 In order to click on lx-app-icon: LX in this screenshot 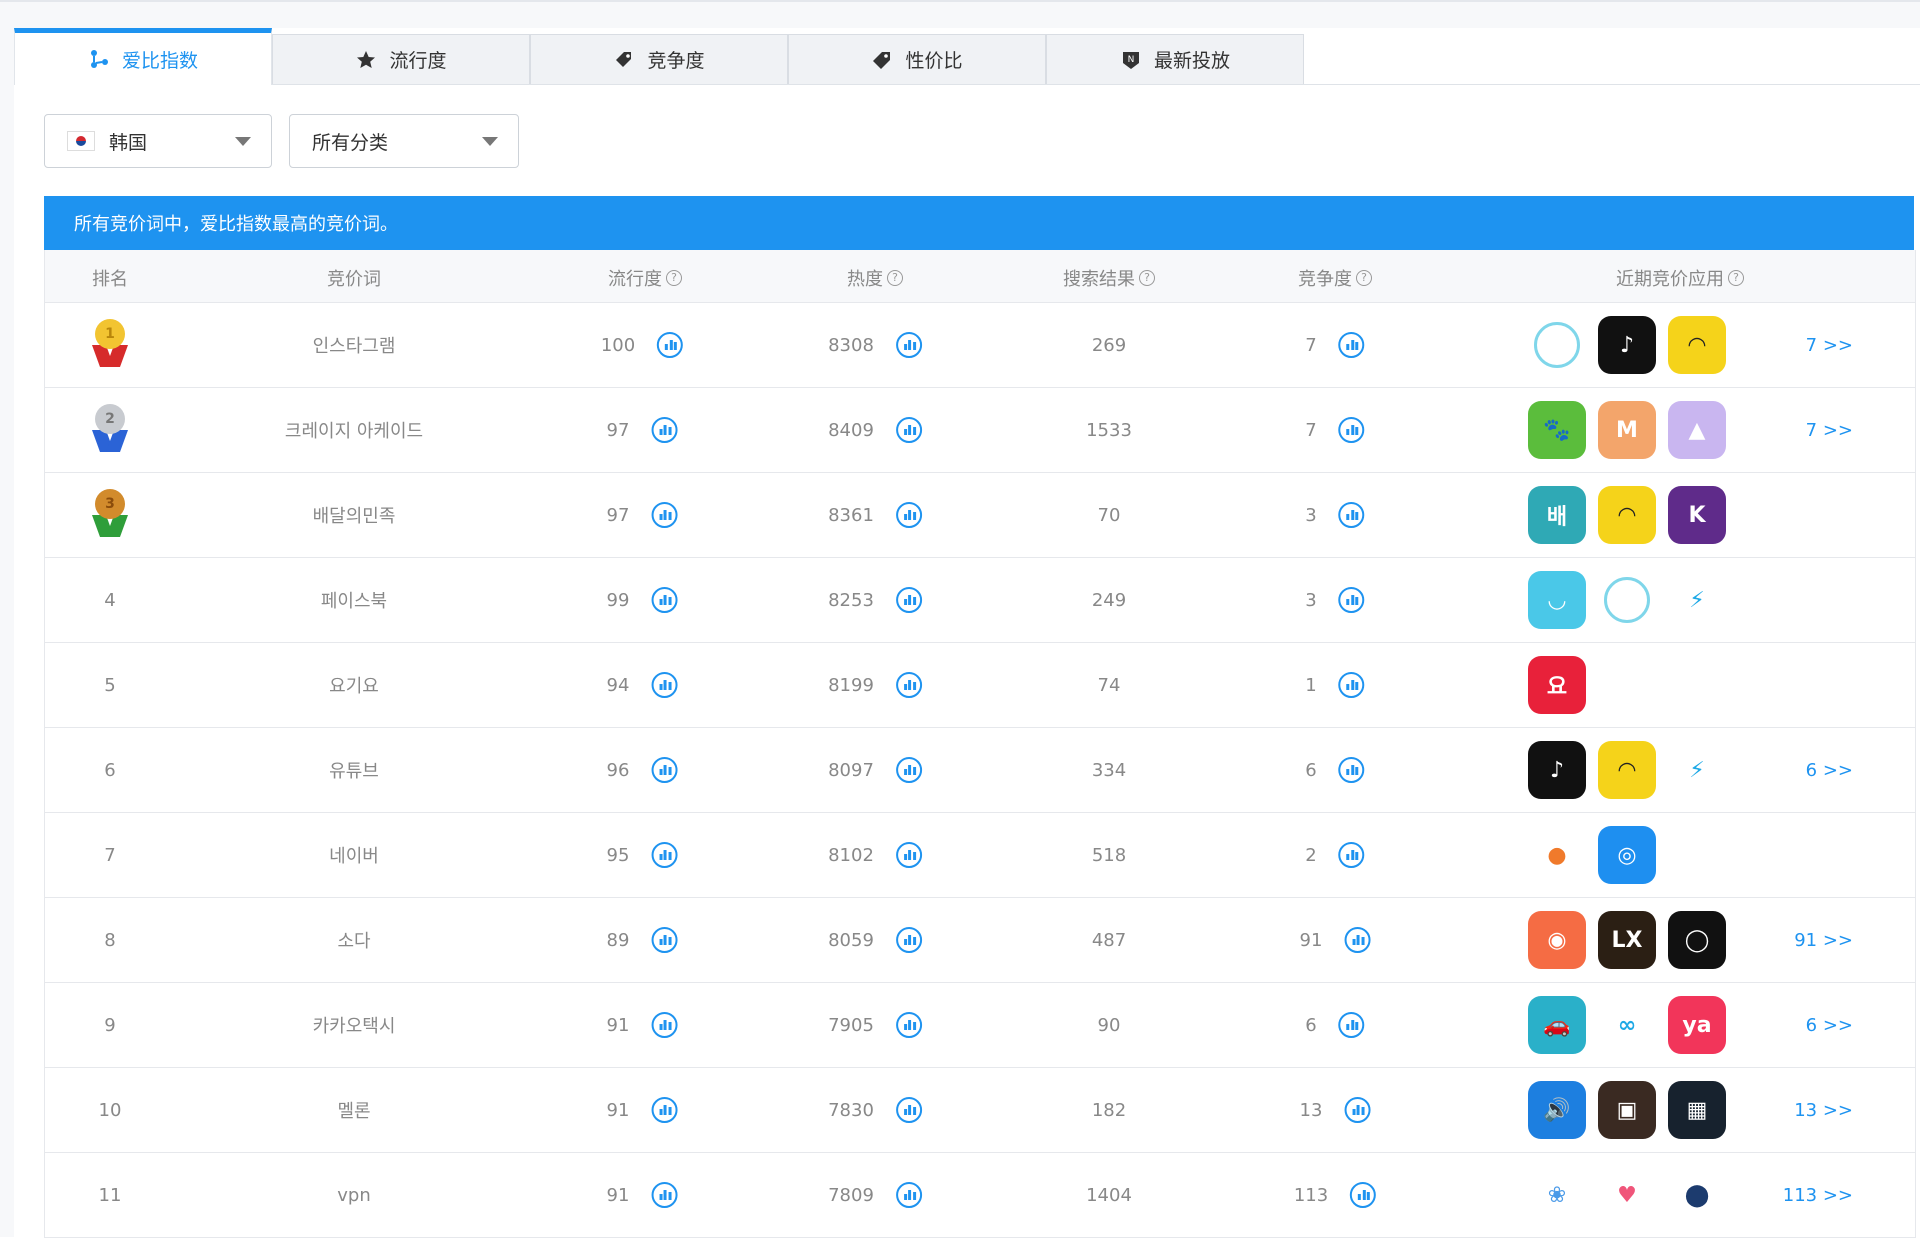, I will do `click(1627, 940)`.